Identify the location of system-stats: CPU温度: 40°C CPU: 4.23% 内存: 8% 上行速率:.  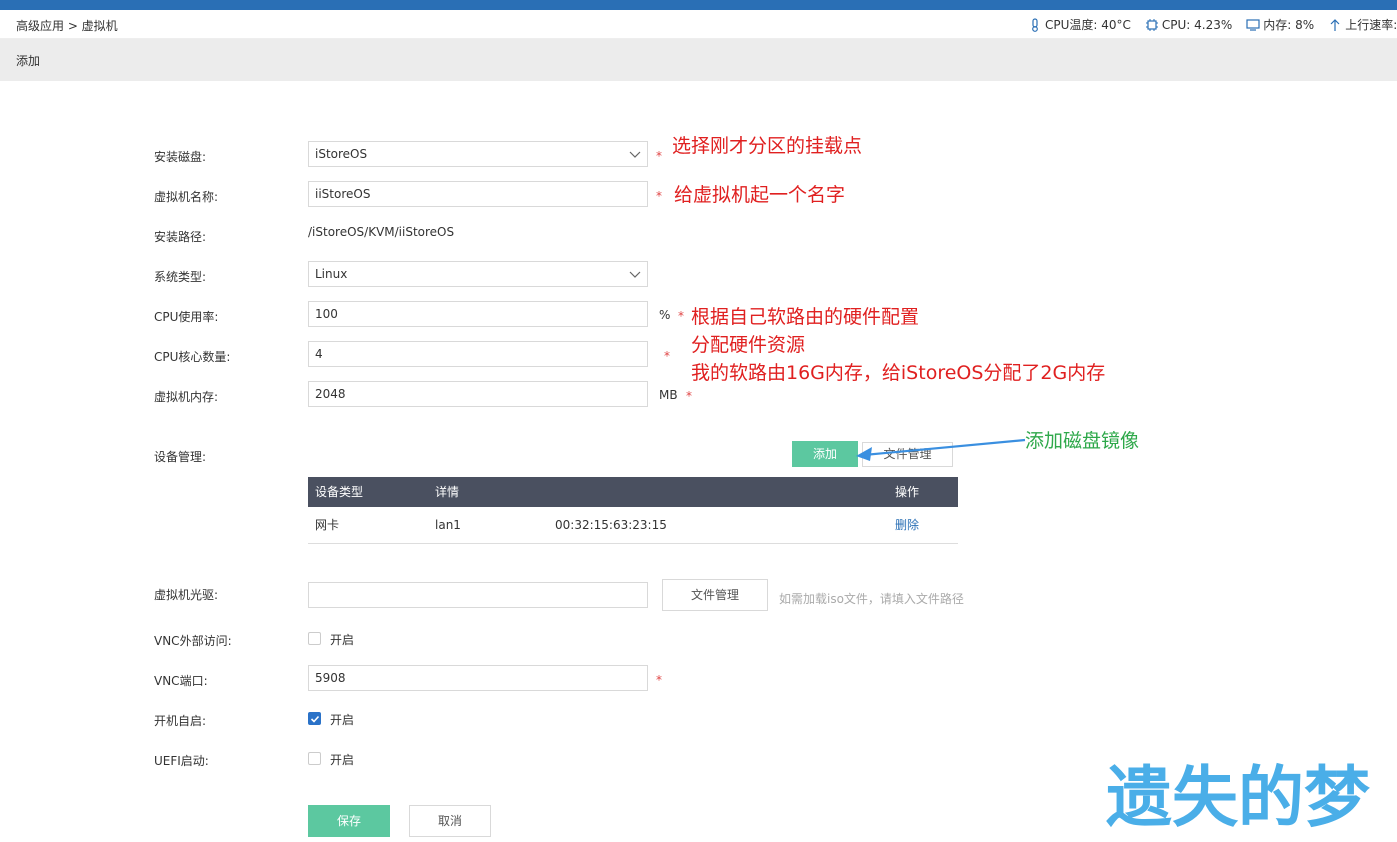
(1212, 24).